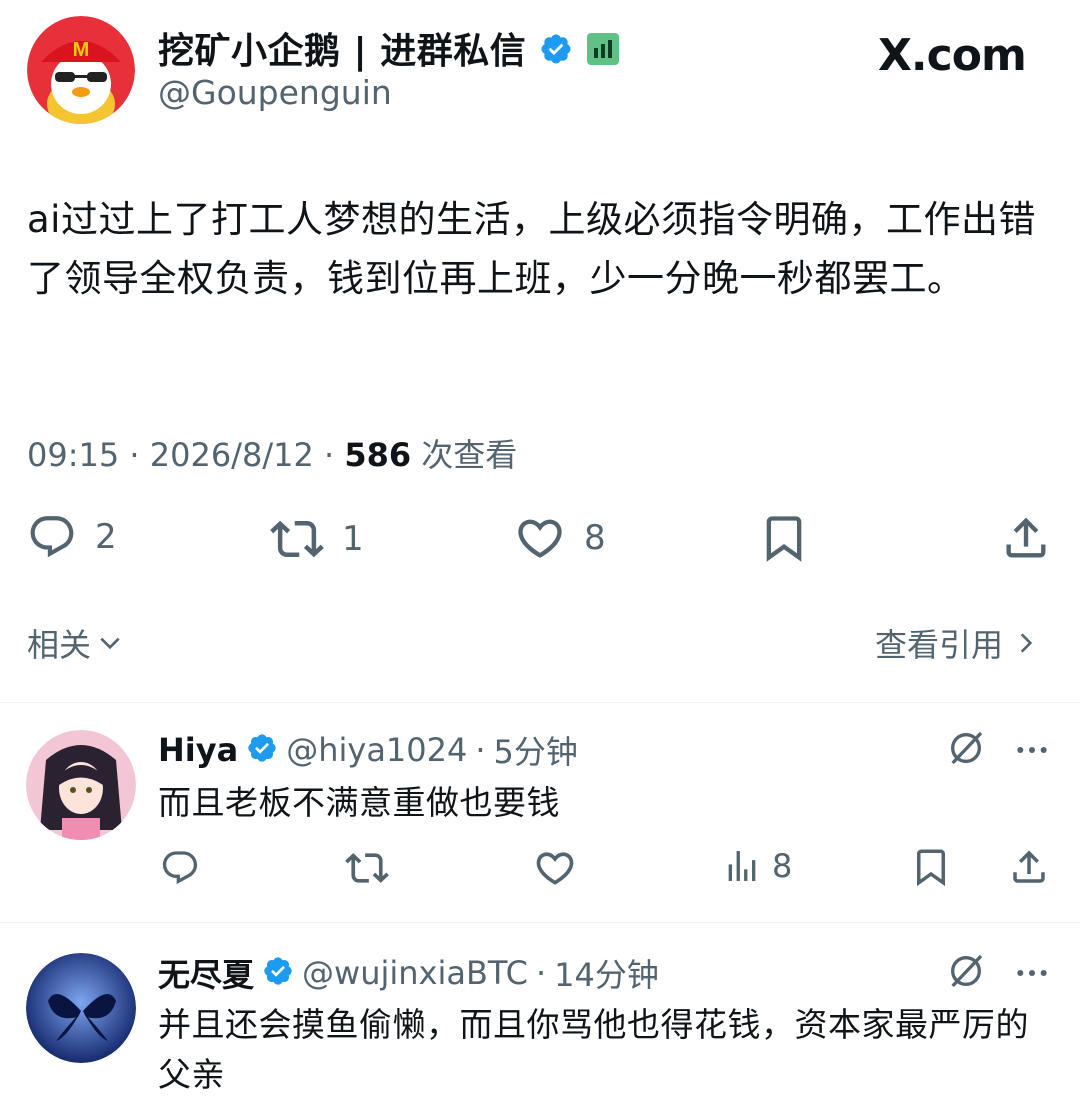 This screenshot has height=1103, width=1080. Describe the element at coordinates (110, 643) in the screenshot. I see `chevron-down-icon` at that location.